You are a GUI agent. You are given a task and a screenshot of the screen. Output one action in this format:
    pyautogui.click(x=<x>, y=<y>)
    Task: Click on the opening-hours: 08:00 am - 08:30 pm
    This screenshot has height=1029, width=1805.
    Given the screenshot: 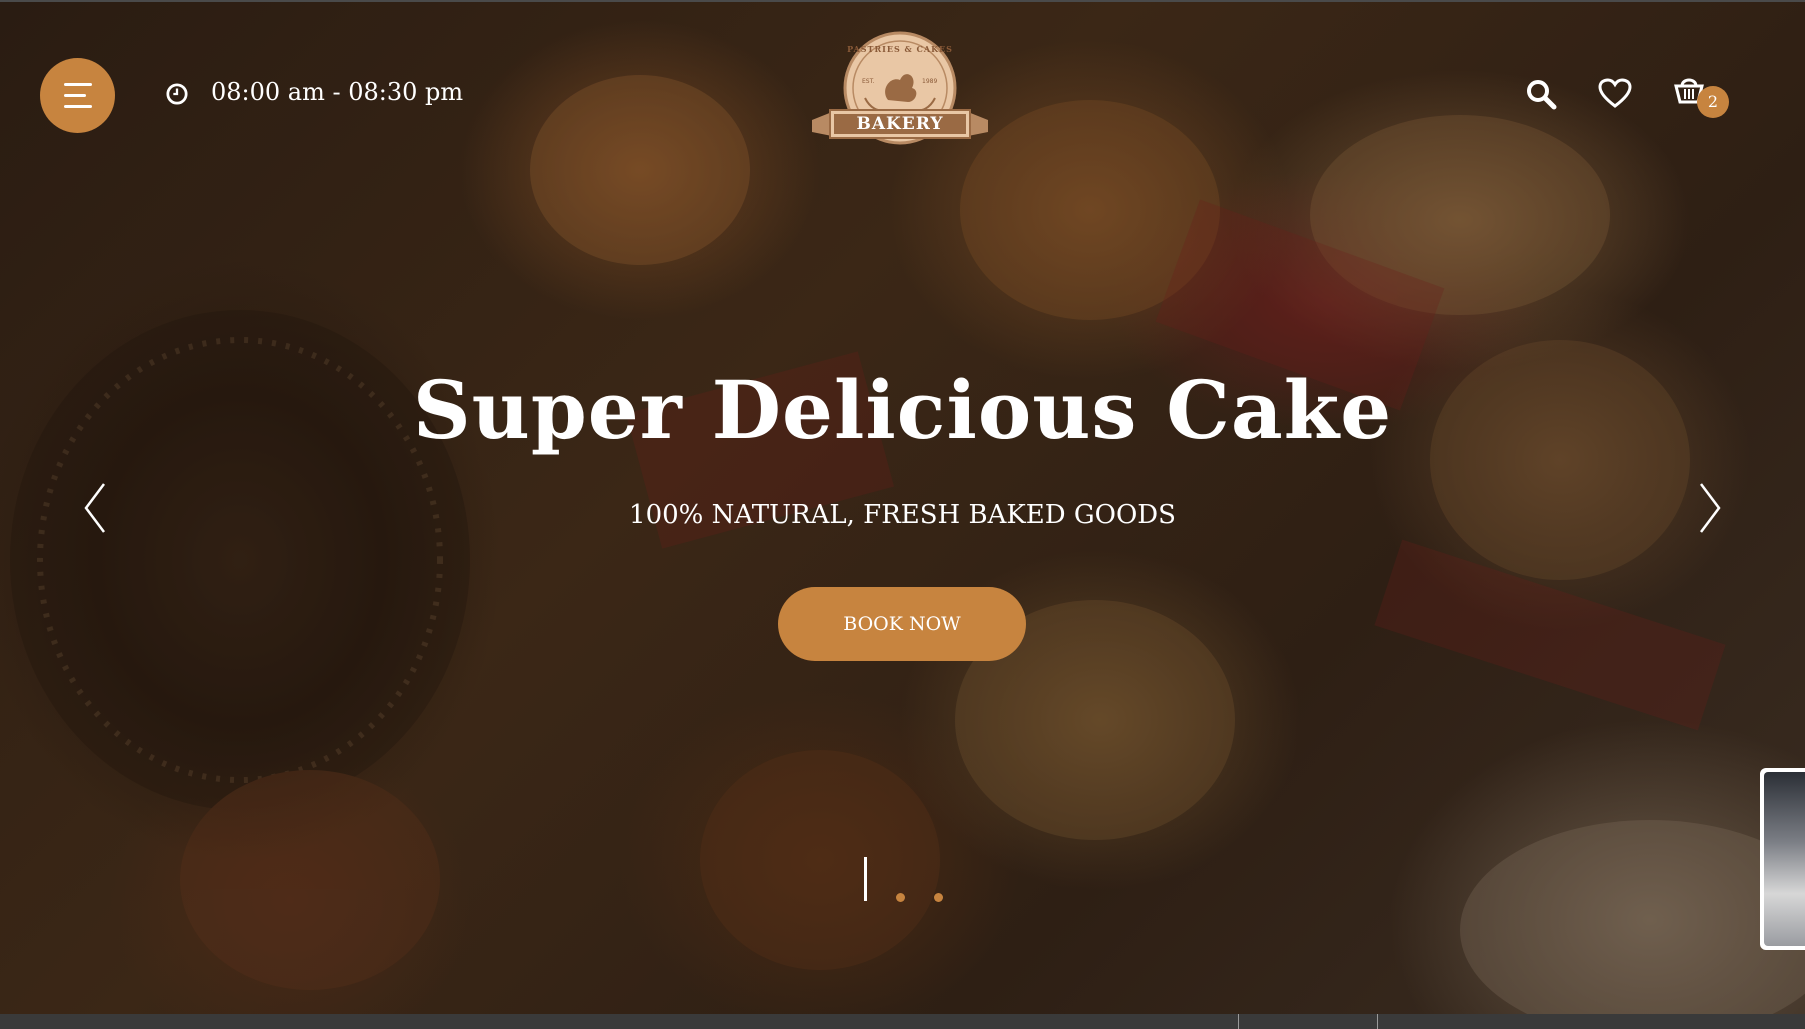 What is the action you would take?
    pyautogui.click(x=337, y=92)
    